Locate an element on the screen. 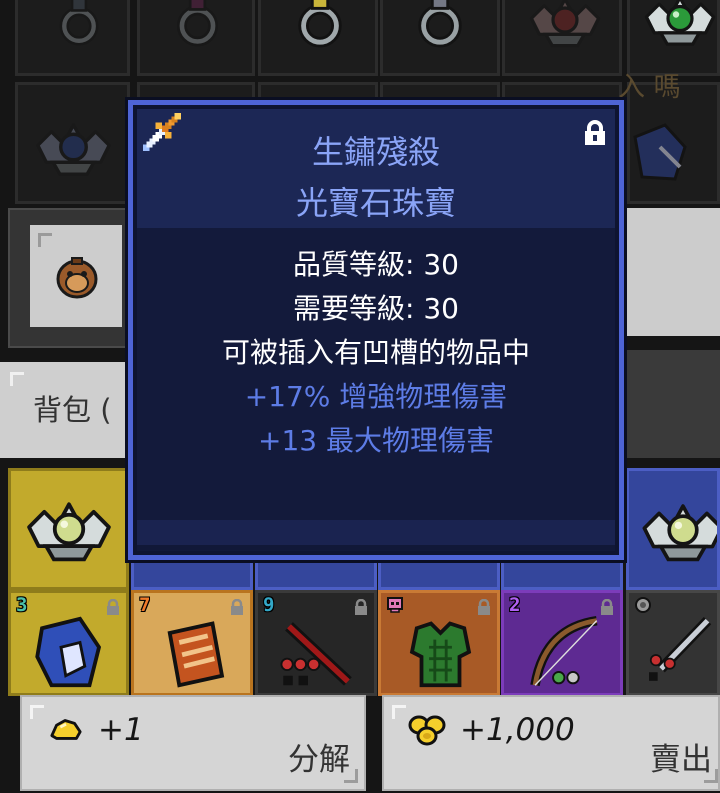  sell-button: +1,000 賣出 is located at coordinates (551, 743).